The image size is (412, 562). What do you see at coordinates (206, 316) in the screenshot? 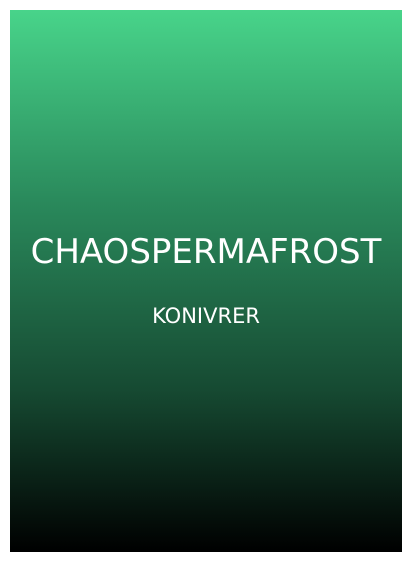
I see `cover-subtitle: KONIVRER` at bounding box center [206, 316].